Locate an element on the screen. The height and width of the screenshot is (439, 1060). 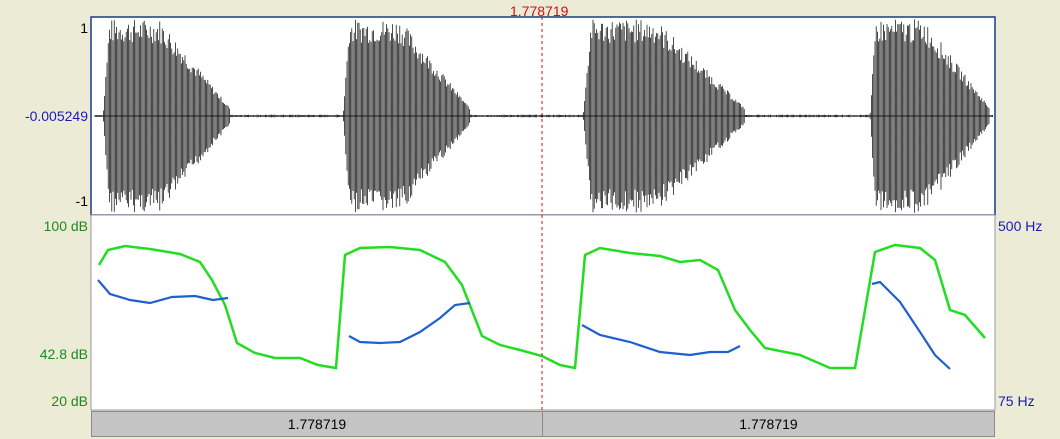
selection-bar-left: 1.778719 is located at coordinates (317, 424).